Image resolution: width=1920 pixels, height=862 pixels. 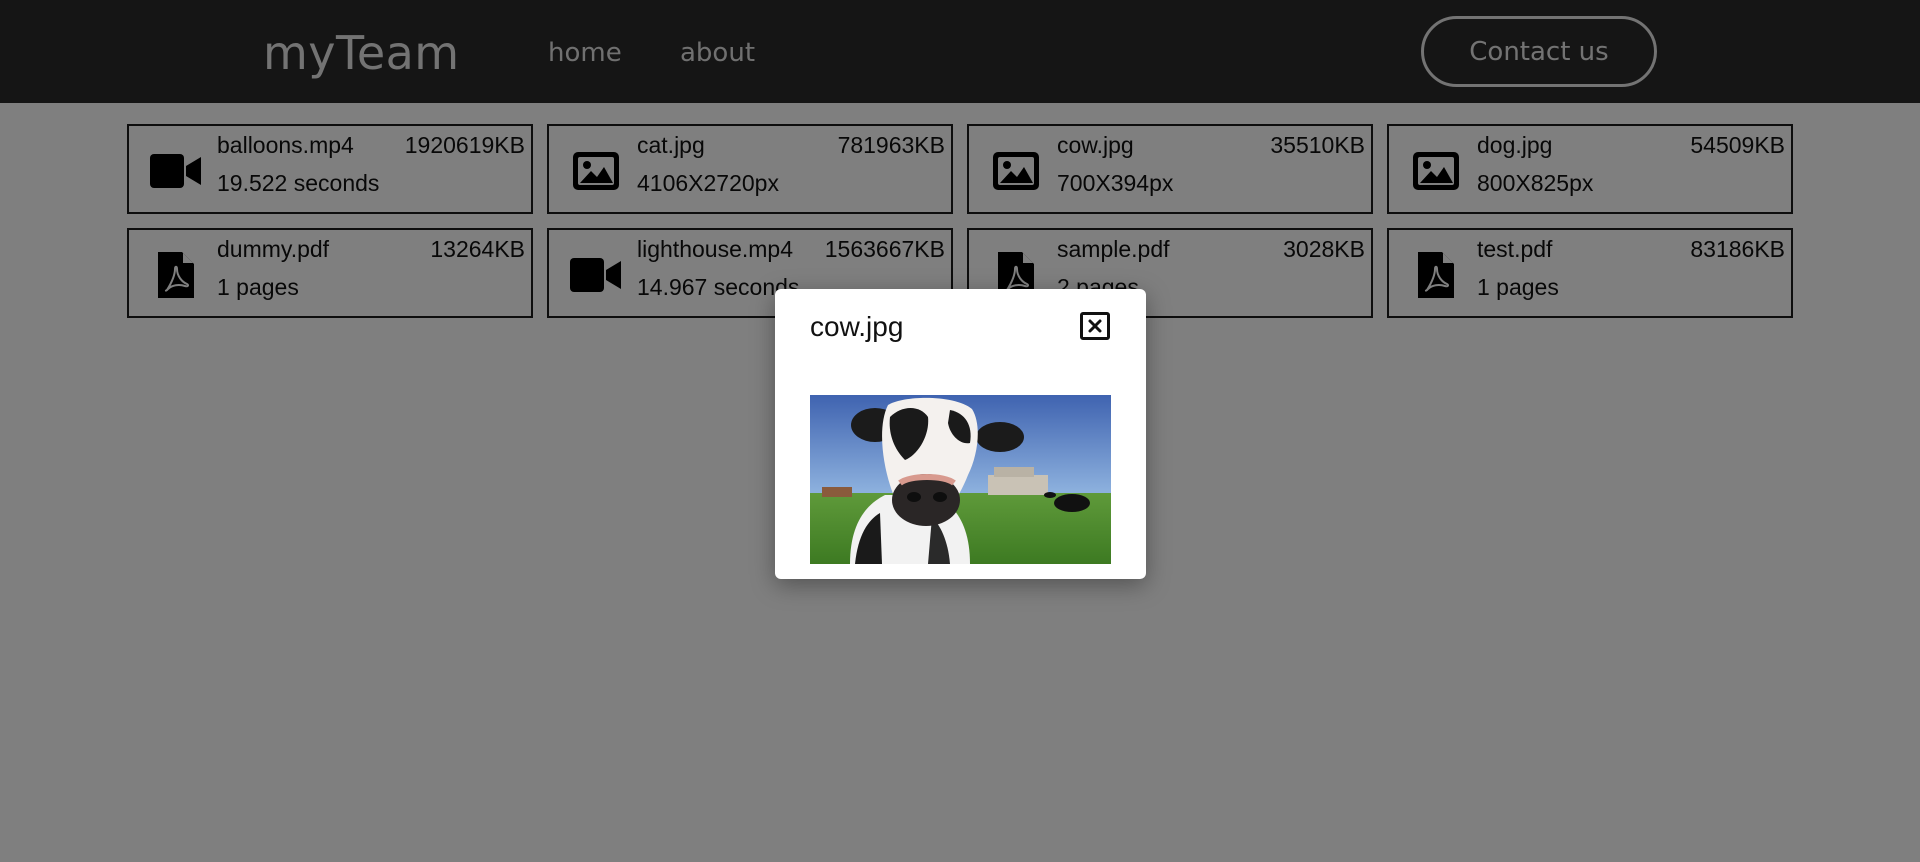 I want to click on cow-photo, so click(x=960, y=479).